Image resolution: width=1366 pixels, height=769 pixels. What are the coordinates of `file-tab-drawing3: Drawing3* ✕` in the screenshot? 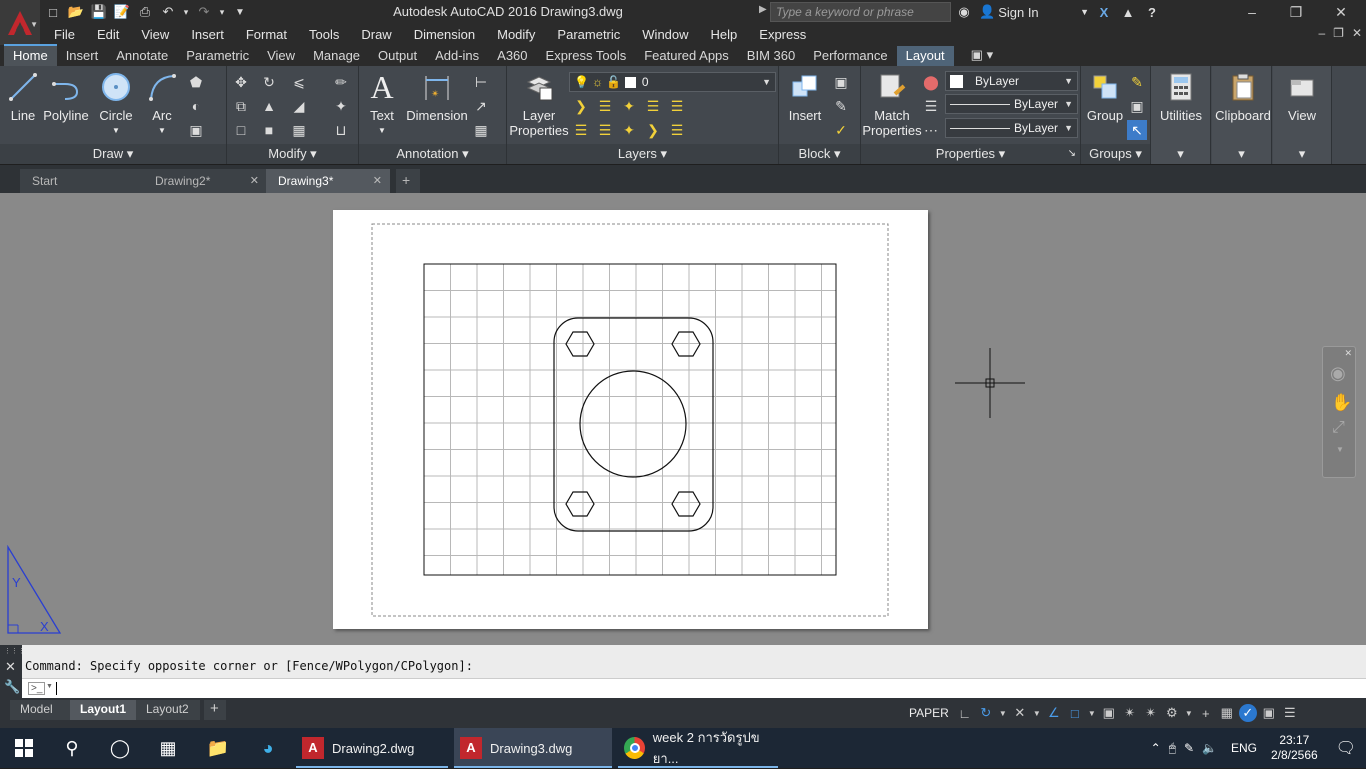 It's located at (328, 181).